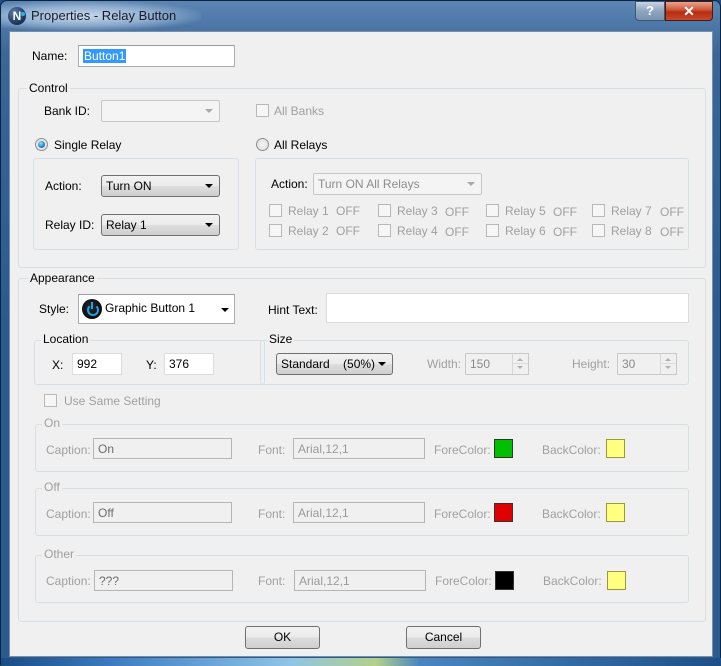  Describe the element at coordinates (629, 364) in the screenshot. I see `height-value: 30` at that location.